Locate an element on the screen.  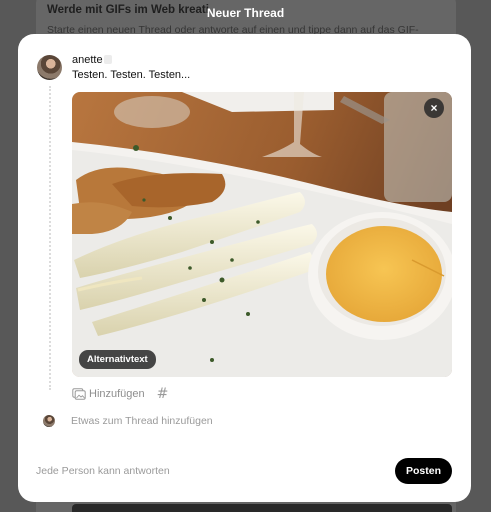
add-media-row: Hinzufügen # is located at coordinates (120, 394).